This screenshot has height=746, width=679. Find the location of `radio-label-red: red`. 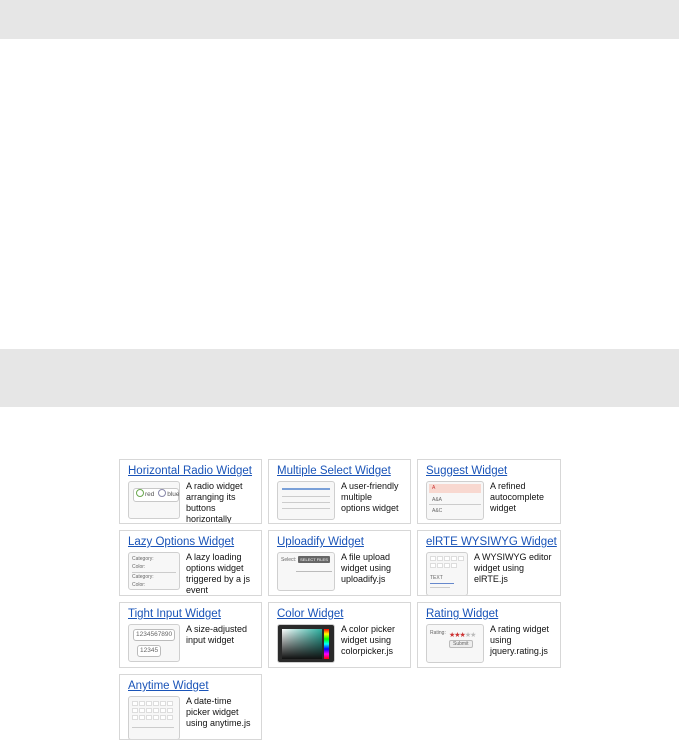

radio-label-red: red is located at coordinates (150, 494).